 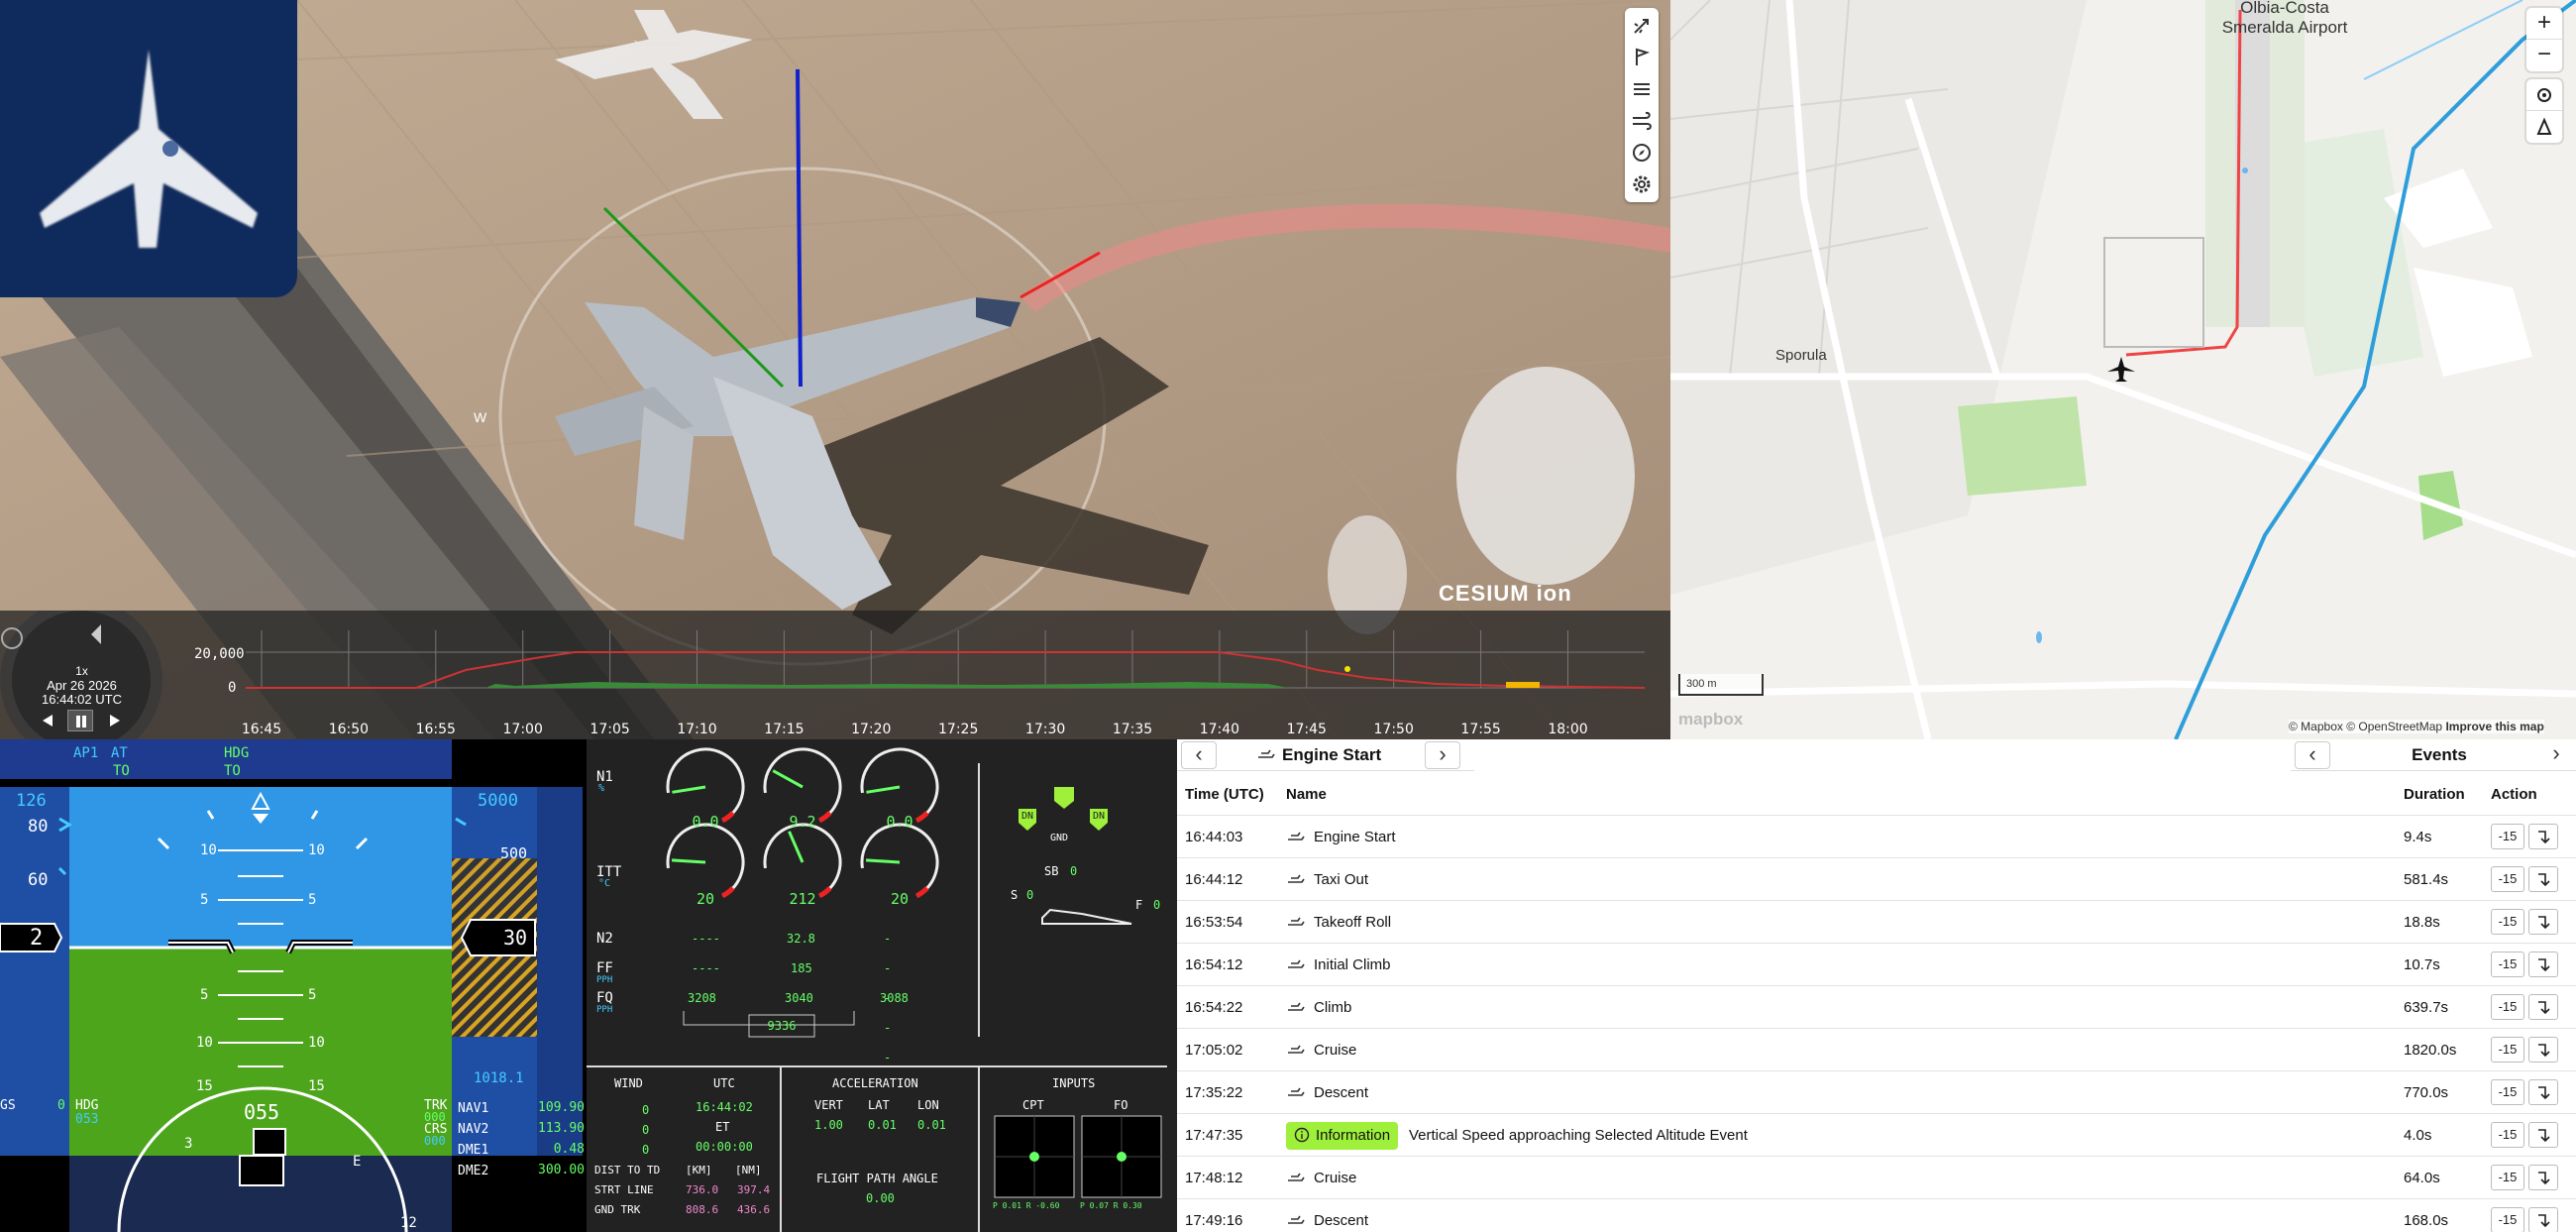 What do you see at coordinates (2426, 1007) in the screenshot?
I see `event-duration: 639.7s` at bounding box center [2426, 1007].